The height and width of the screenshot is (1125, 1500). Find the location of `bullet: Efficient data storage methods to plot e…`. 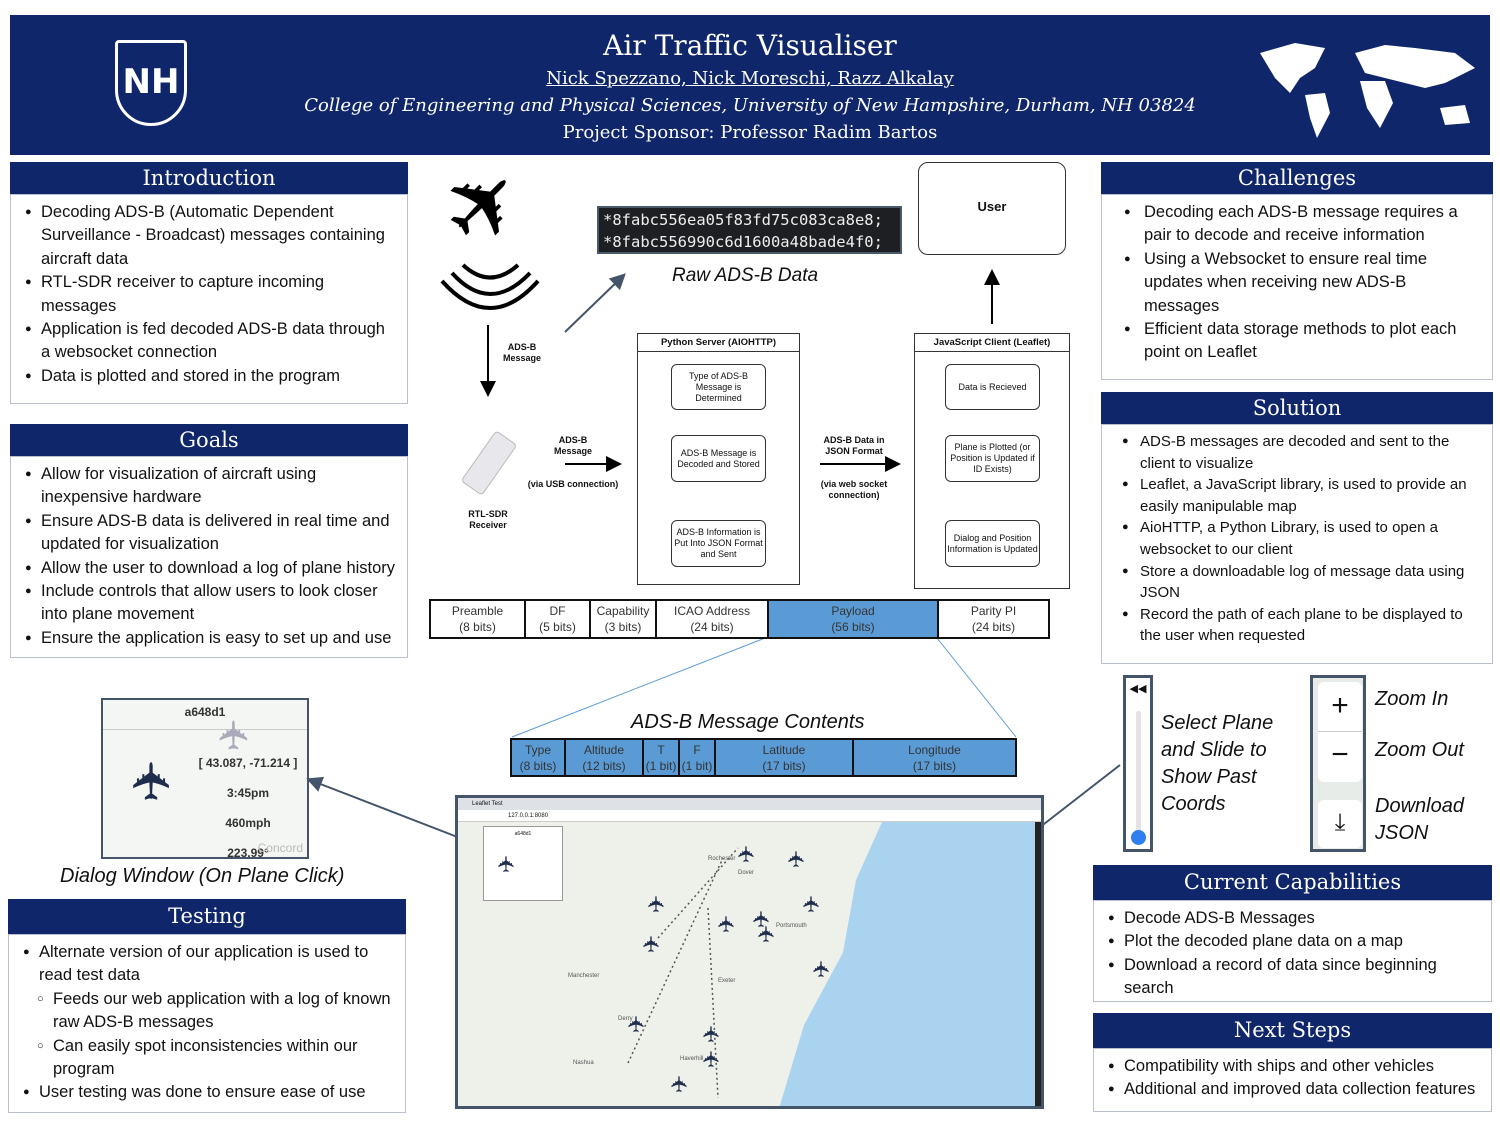

bullet: Efficient data storage methods to plot e… is located at coordinates (1303, 341).